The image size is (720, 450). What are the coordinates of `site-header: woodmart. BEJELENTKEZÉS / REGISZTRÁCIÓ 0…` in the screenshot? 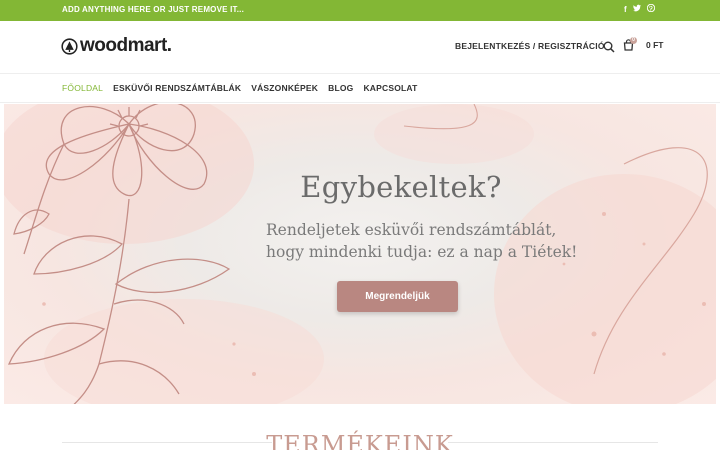 It's located at (360, 47).